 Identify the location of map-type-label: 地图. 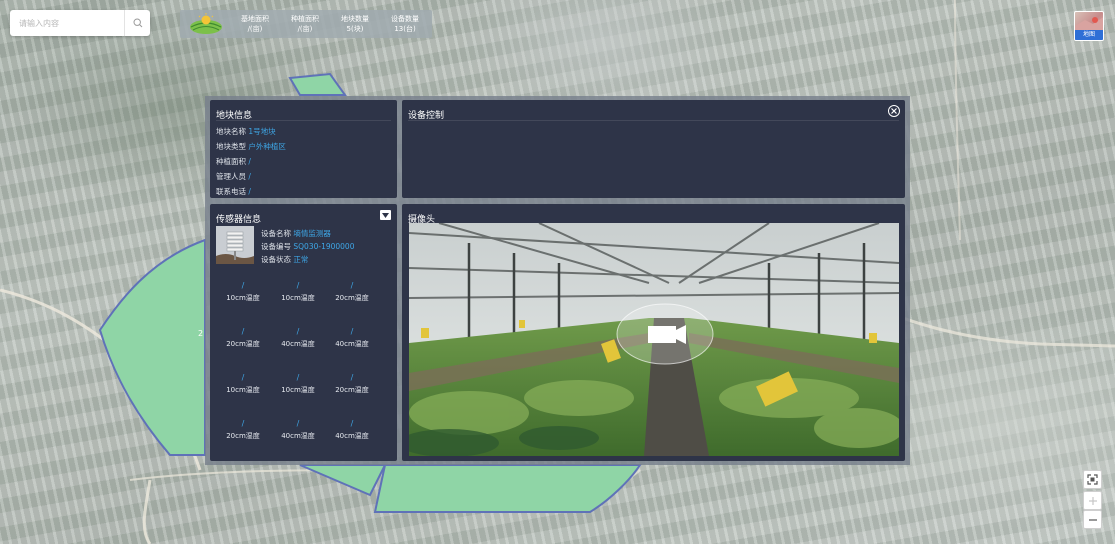
(1089, 35).